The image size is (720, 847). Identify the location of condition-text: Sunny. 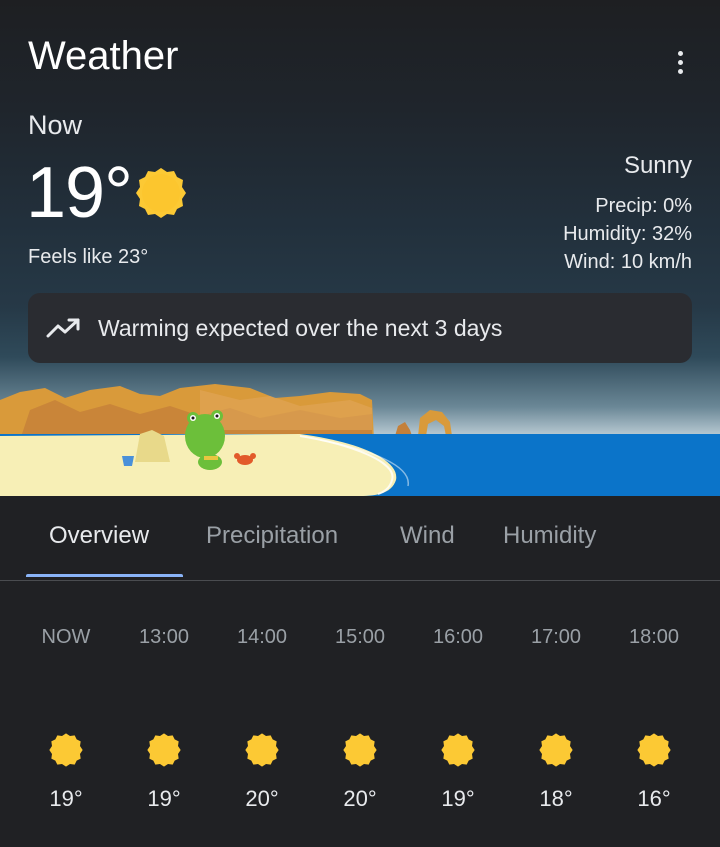
(657, 165).